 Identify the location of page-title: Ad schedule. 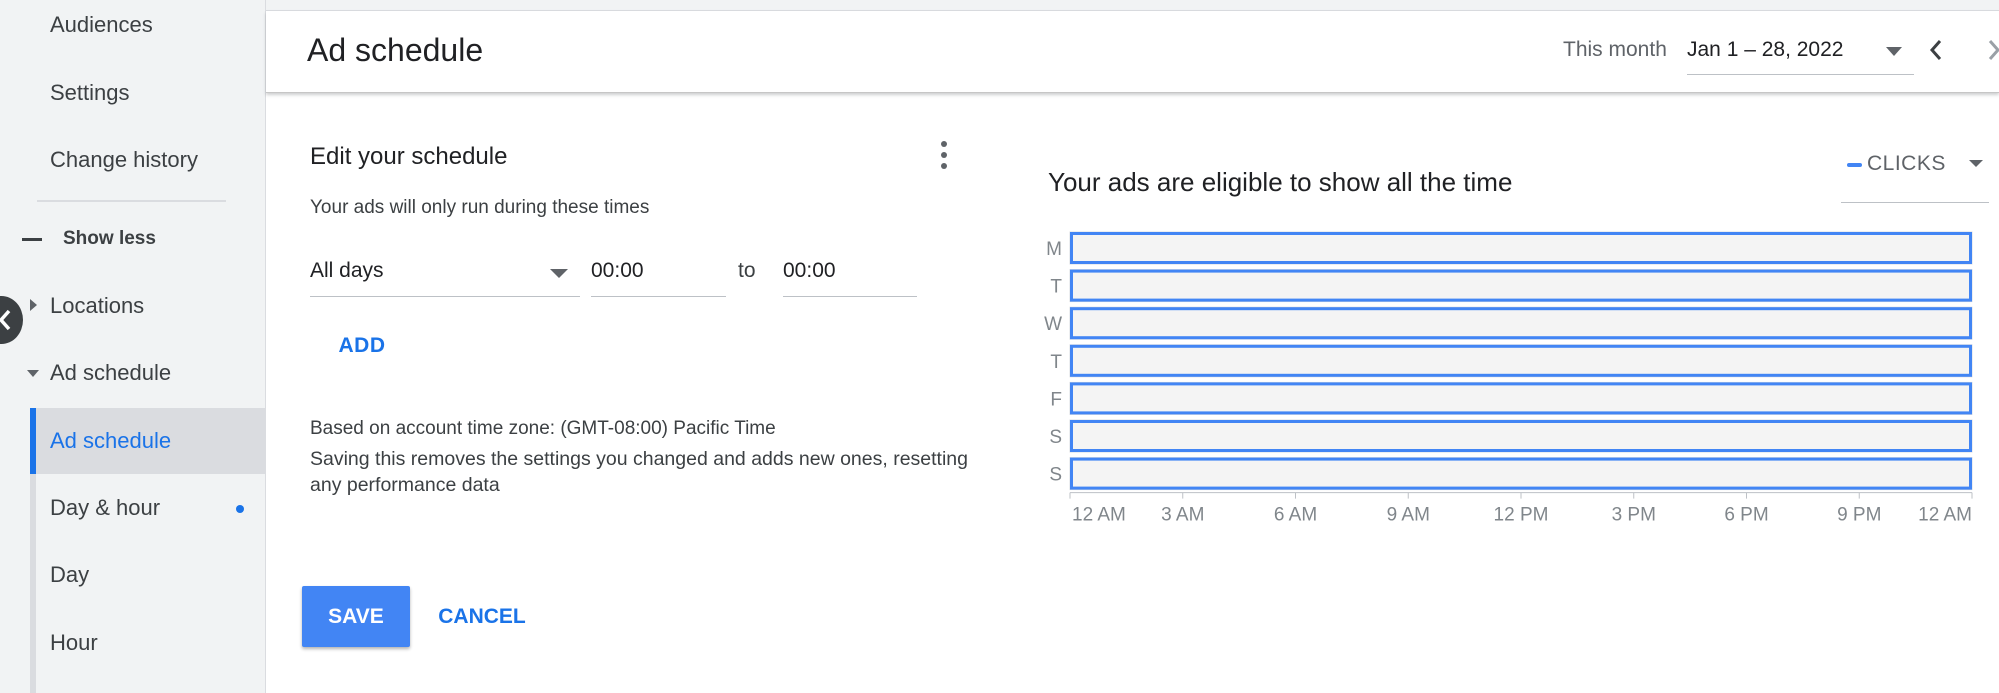
(395, 50).